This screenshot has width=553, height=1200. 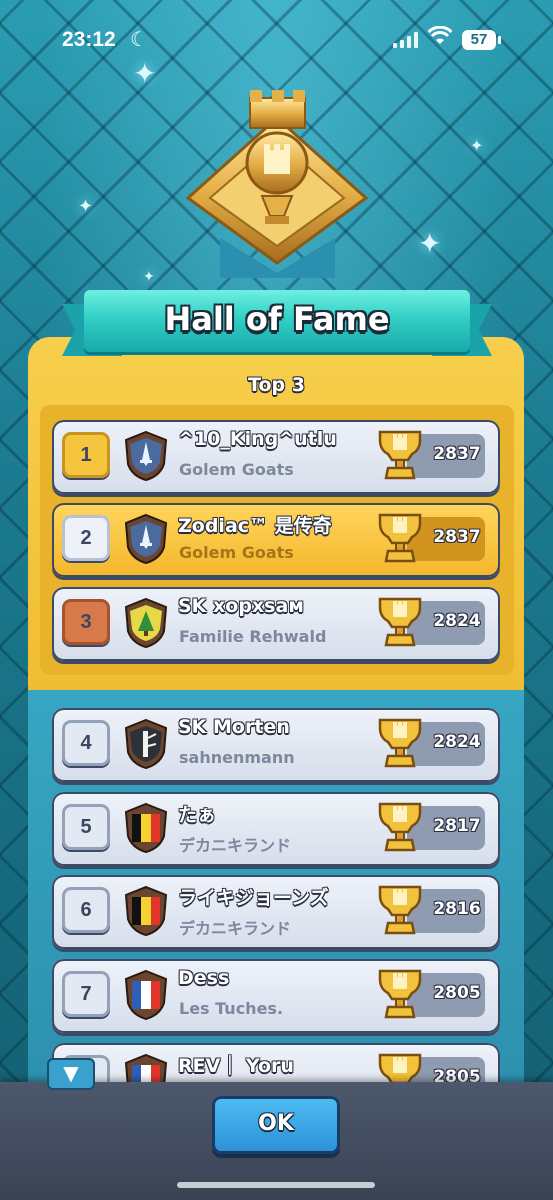 I want to click on trophy-count: 2805, so click(x=457, y=993).